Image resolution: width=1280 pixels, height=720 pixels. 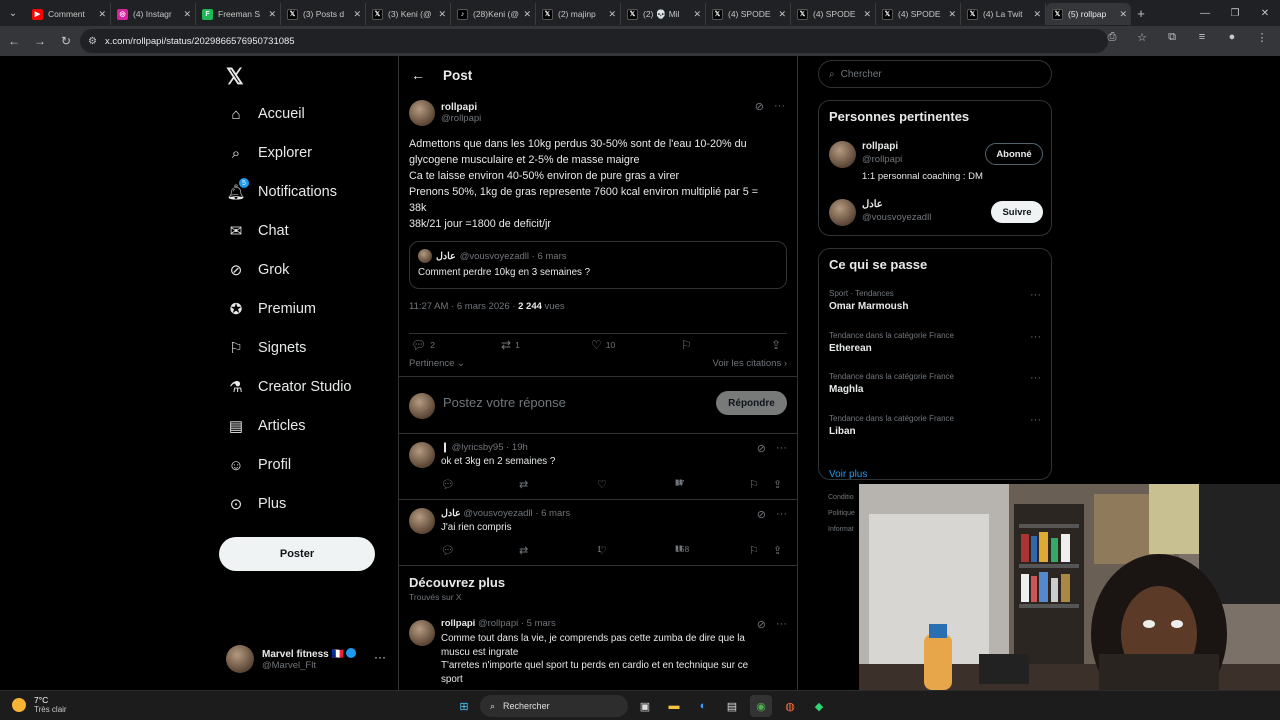 What do you see at coordinates (703, 706) in the screenshot?
I see `edge-icon: ◐` at bounding box center [703, 706].